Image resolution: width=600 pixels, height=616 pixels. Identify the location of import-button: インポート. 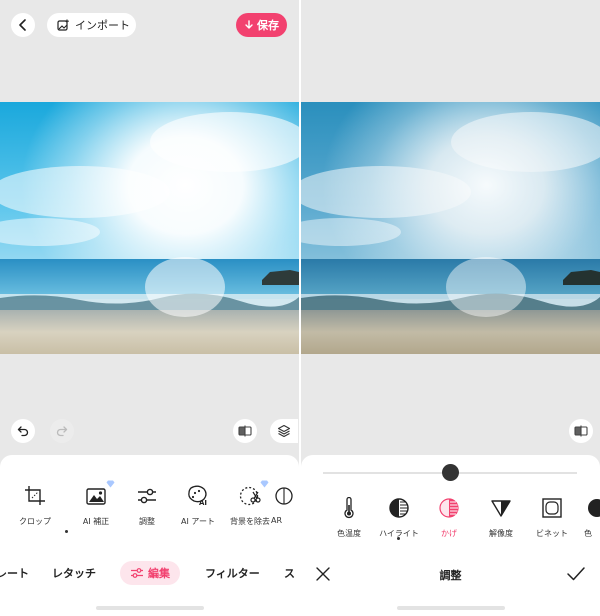
(91, 25).